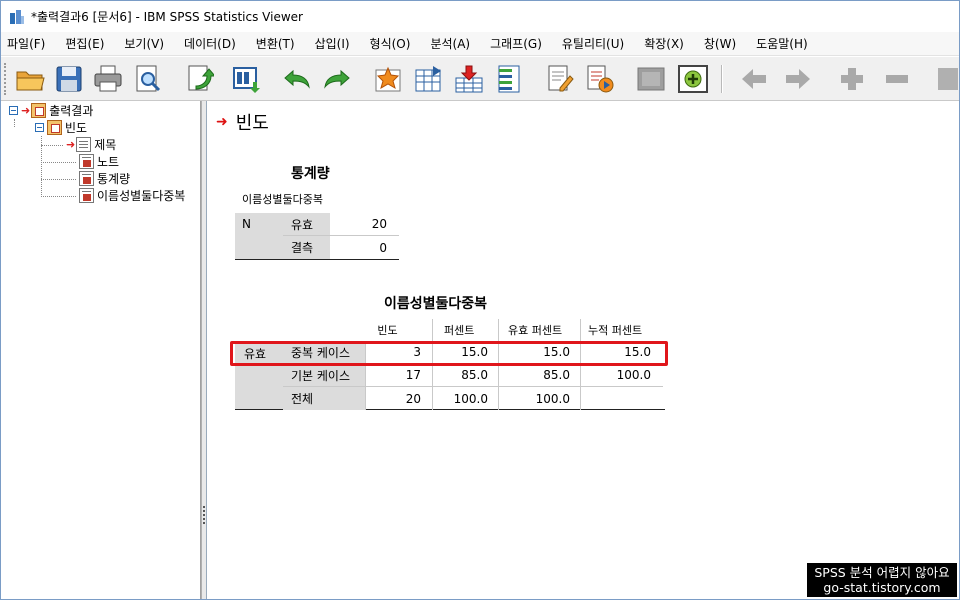 The height and width of the screenshot is (600, 960). Describe the element at coordinates (277, 43) in the screenshot. I see `menu-transform: 변환(T)` at that location.